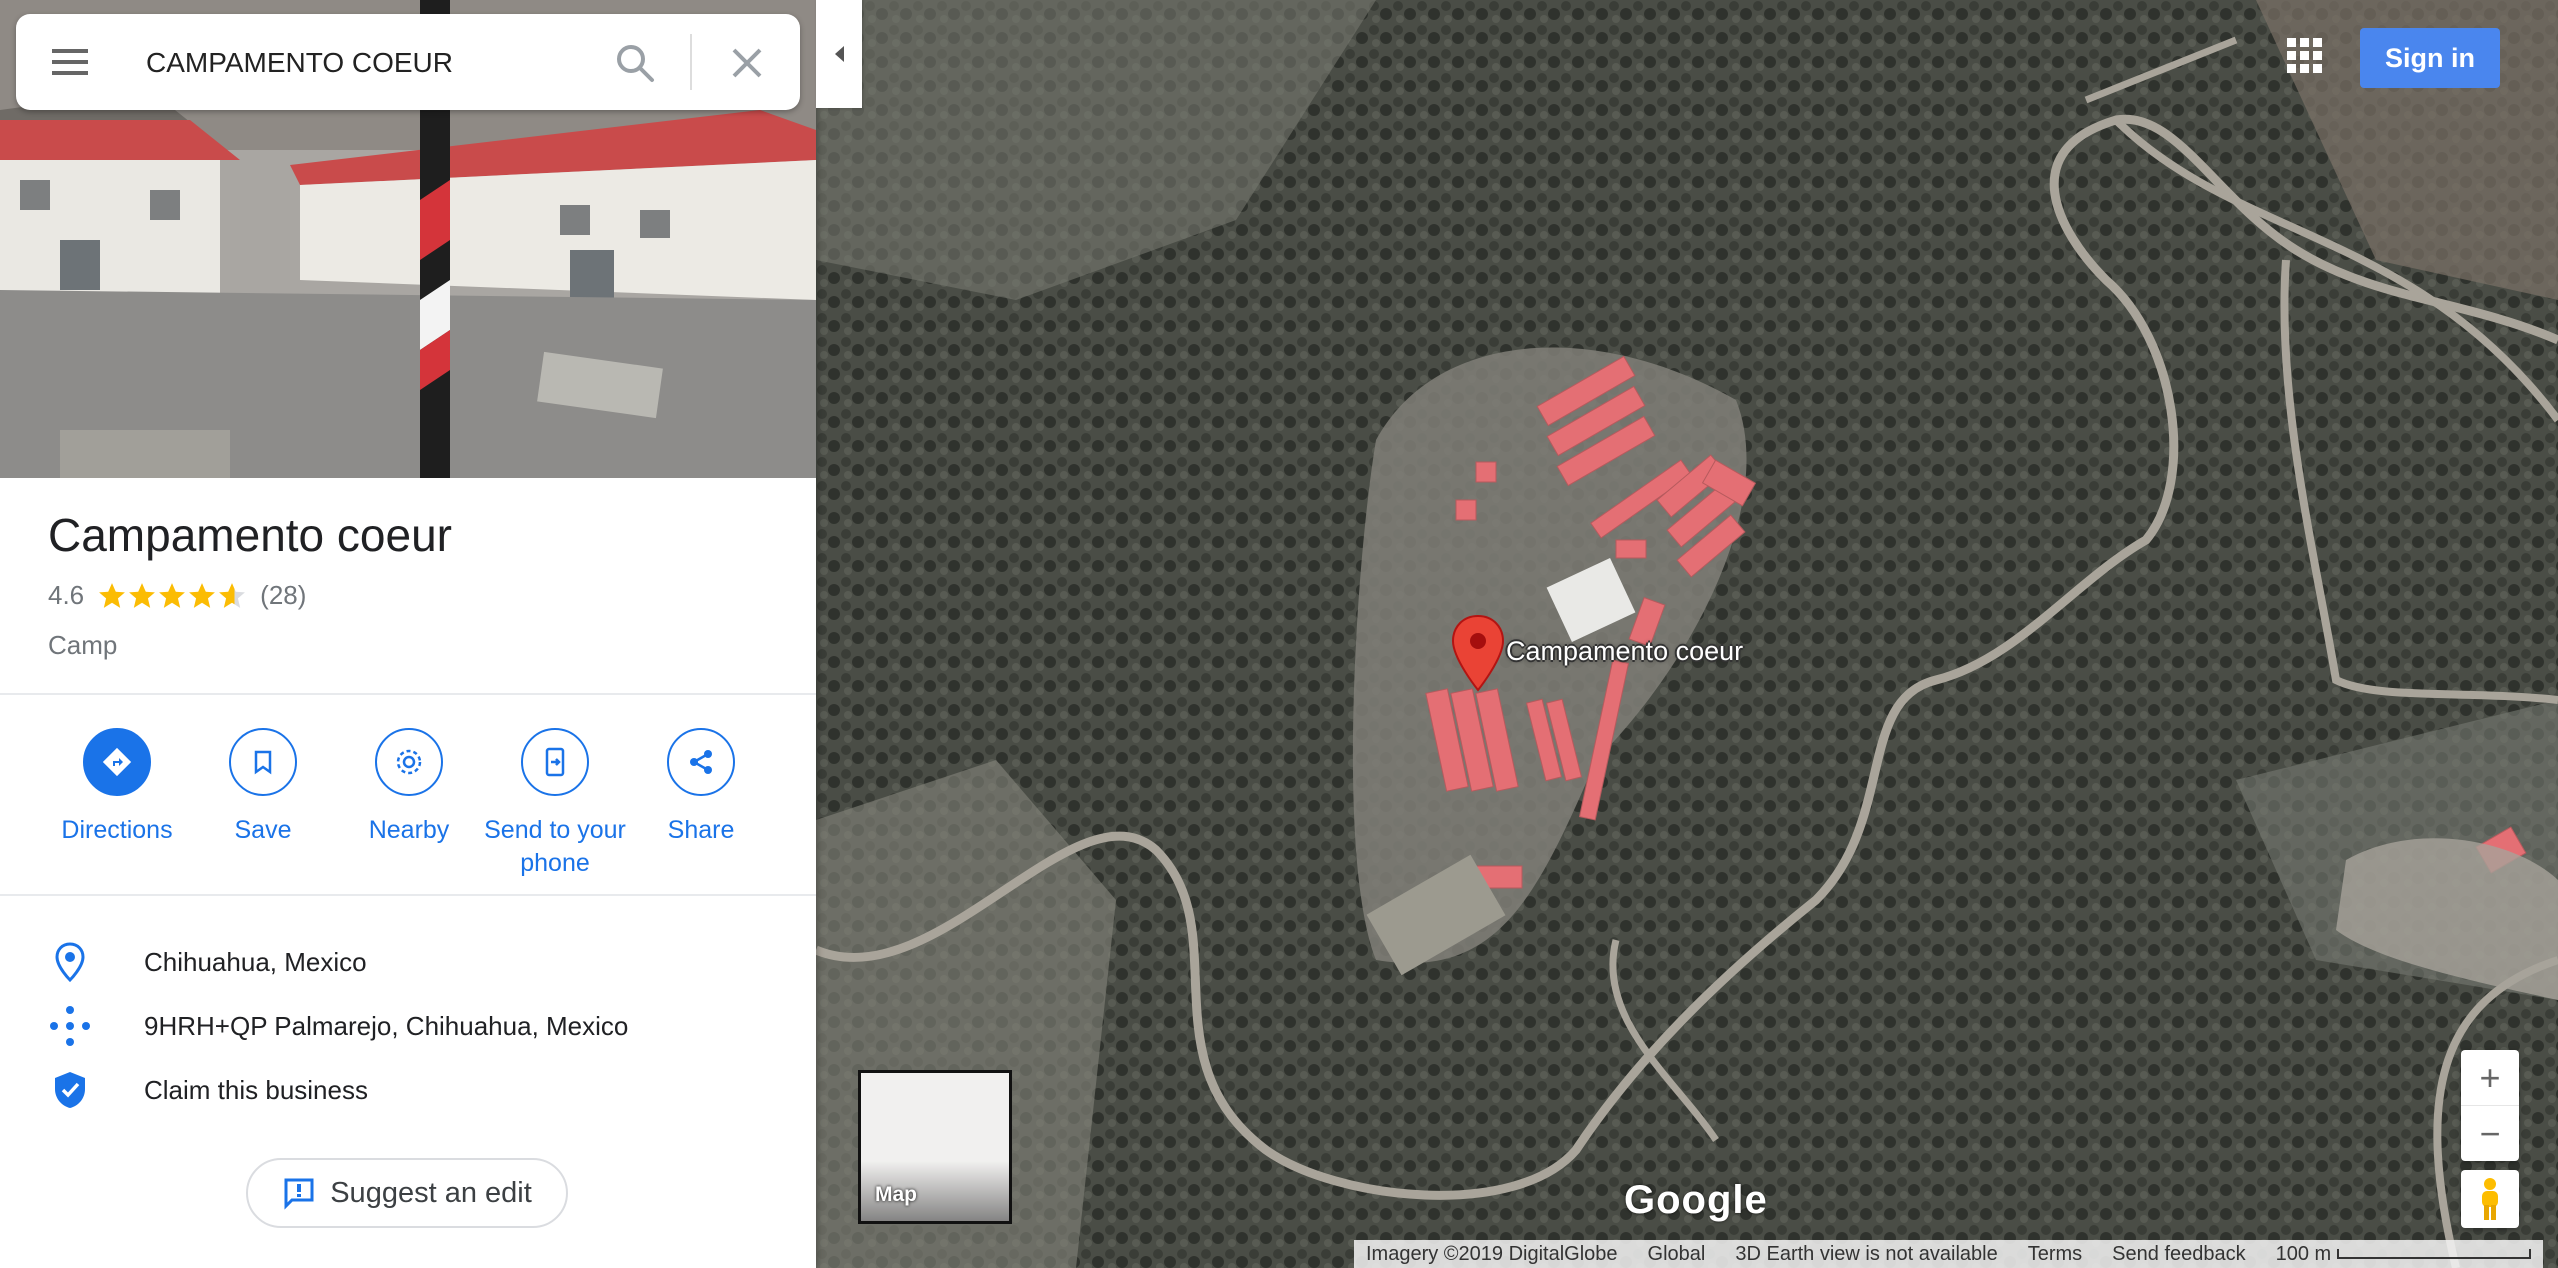 This screenshot has height=1268, width=2558. What do you see at coordinates (2434, 1254) in the screenshot?
I see `scale-bar` at bounding box center [2434, 1254].